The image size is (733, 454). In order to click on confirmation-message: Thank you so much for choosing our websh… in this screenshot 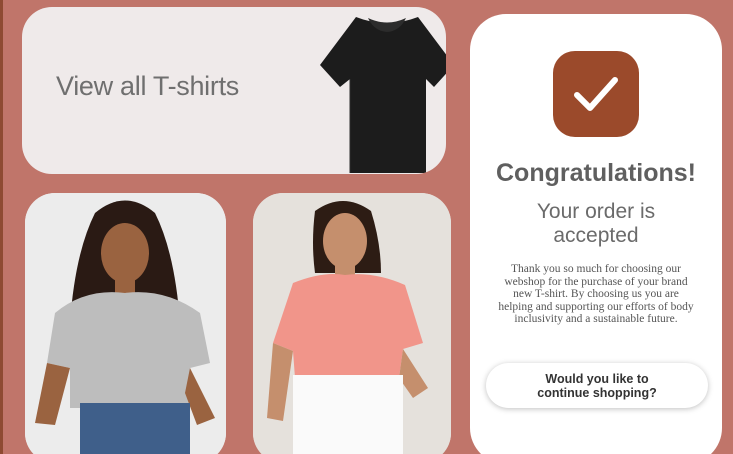, I will do `click(596, 294)`.